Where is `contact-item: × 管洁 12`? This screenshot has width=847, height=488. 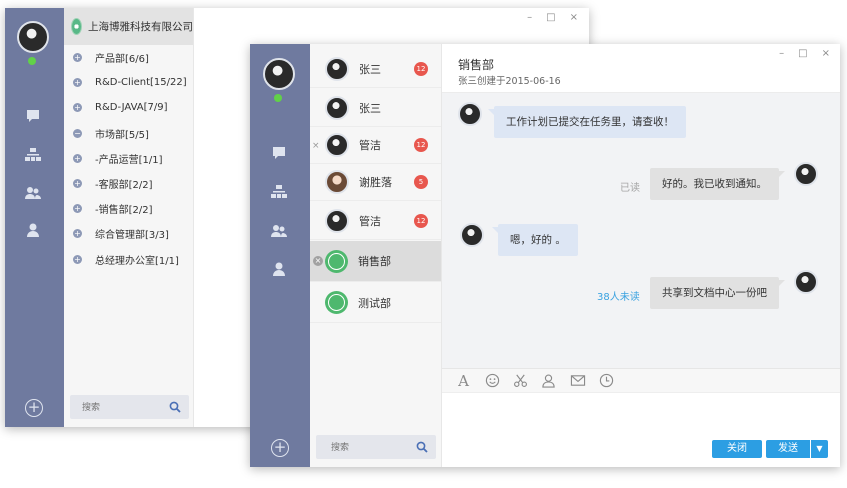 contact-item: × 管洁 12 is located at coordinates (375, 145).